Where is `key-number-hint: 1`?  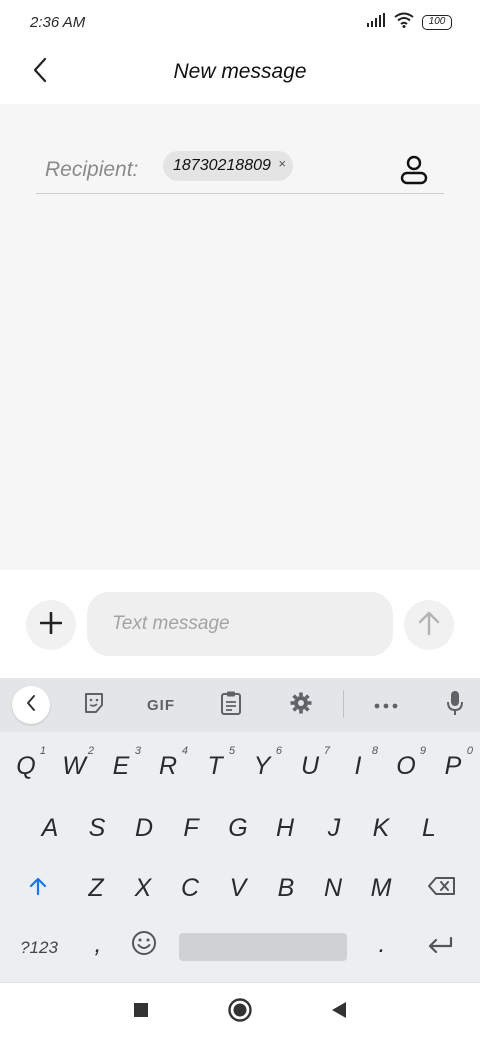
key-number-hint: 1 is located at coordinates (42, 751).